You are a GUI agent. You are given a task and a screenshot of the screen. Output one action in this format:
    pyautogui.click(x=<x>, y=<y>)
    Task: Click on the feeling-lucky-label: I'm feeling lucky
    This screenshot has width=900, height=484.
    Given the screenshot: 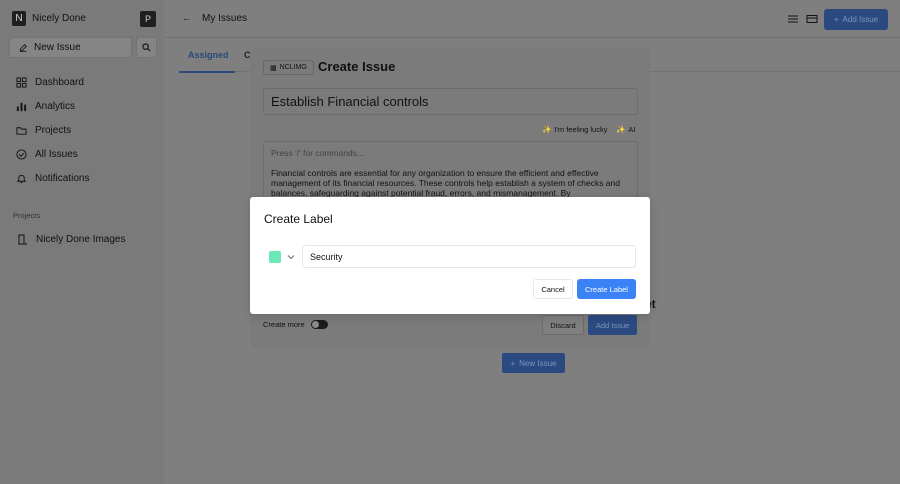 What is the action you would take?
    pyautogui.click(x=581, y=129)
    